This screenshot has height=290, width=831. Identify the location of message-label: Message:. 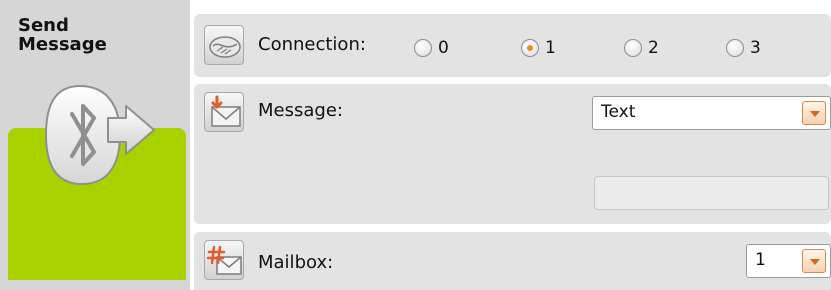
(300, 110).